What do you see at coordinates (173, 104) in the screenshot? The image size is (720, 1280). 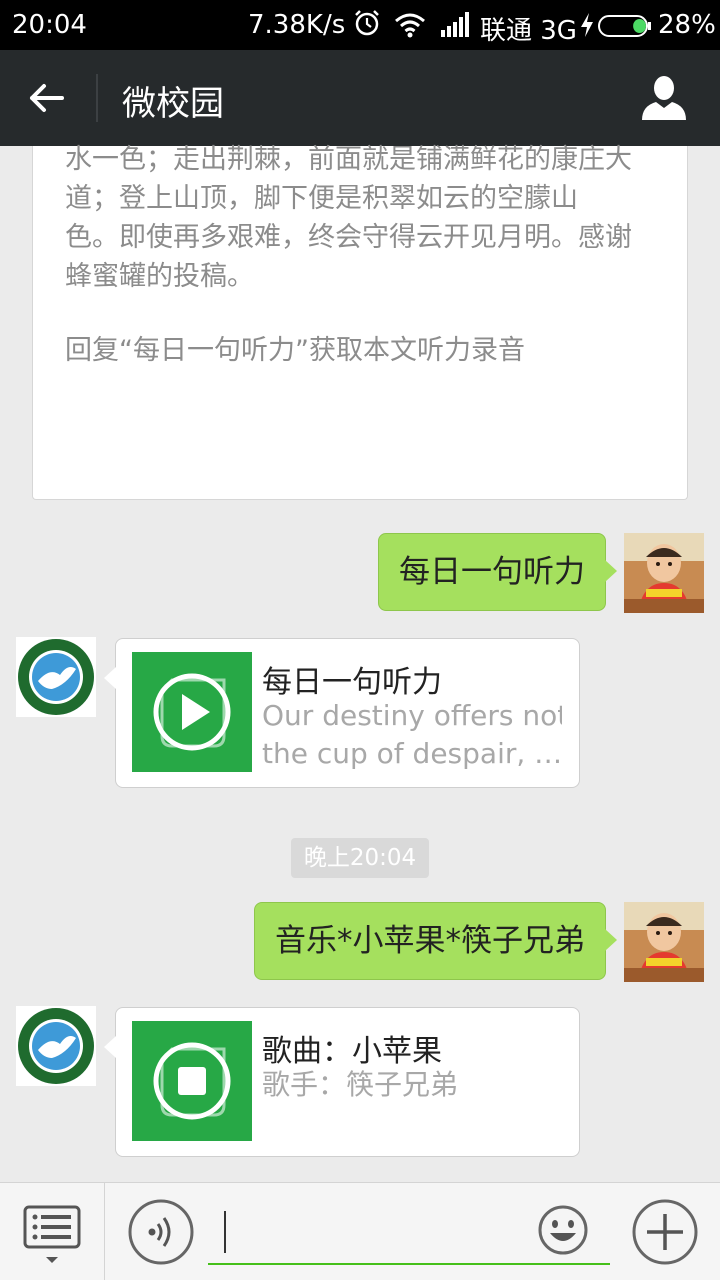 I see `page-title: 微校园` at bounding box center [173, 104].